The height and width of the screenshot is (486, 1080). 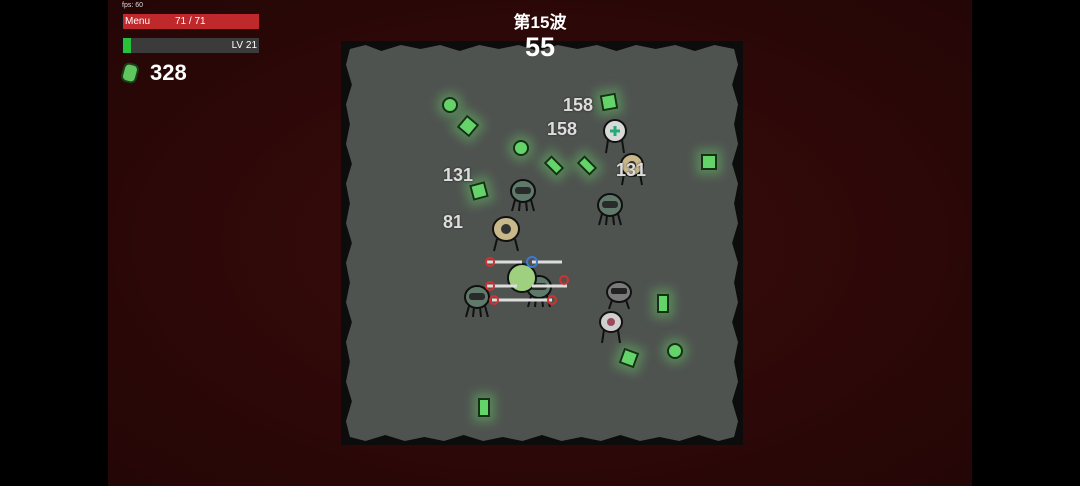 What do you see at coordinates (615, 136) in the screenshot?
I see `enemy-healer` at bounding box center [615, 136].